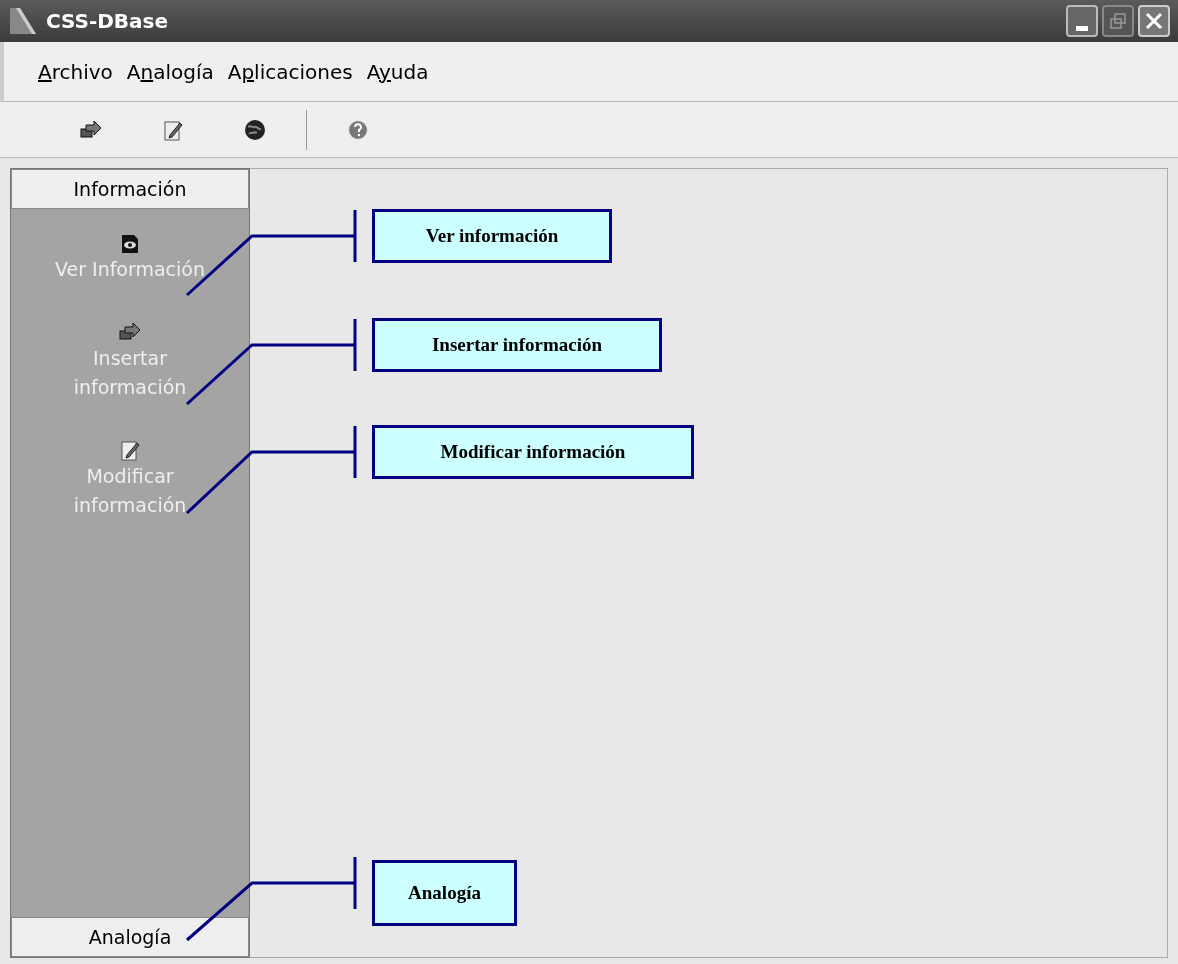 This screenshot has width=1178, height=964. What do you see at coordinates (170, 71) in the screenshot?
I see `menu-item: Analogía` at bounding box center [170, 71].